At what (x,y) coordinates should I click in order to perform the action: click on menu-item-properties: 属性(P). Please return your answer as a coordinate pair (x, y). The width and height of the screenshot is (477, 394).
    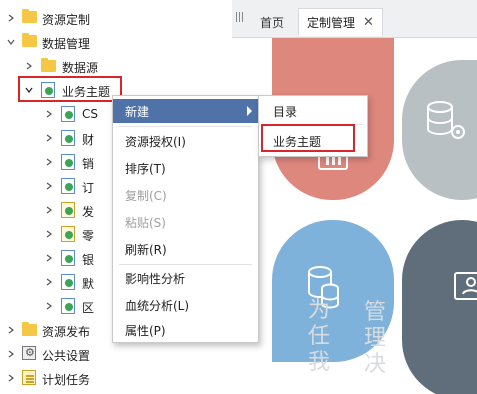
    Looking at the image, I should click on (185, 330).